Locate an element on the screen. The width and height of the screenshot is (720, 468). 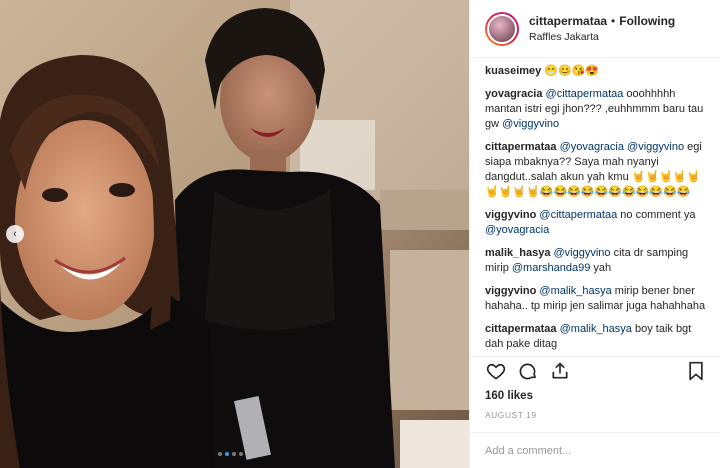
post-date: AUGUST 19 is located at coordinates (511, 415).